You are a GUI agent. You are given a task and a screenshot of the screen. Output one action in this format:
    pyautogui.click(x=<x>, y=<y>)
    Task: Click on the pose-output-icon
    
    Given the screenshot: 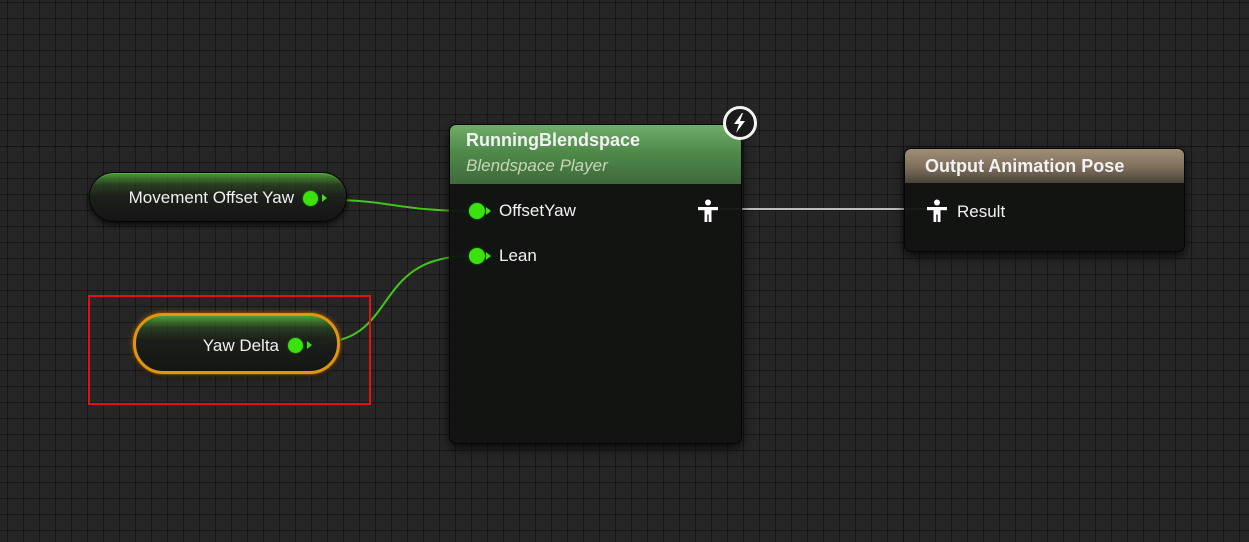 What is the action you would take?
    pyautogui.click(x=708, y=211)
    